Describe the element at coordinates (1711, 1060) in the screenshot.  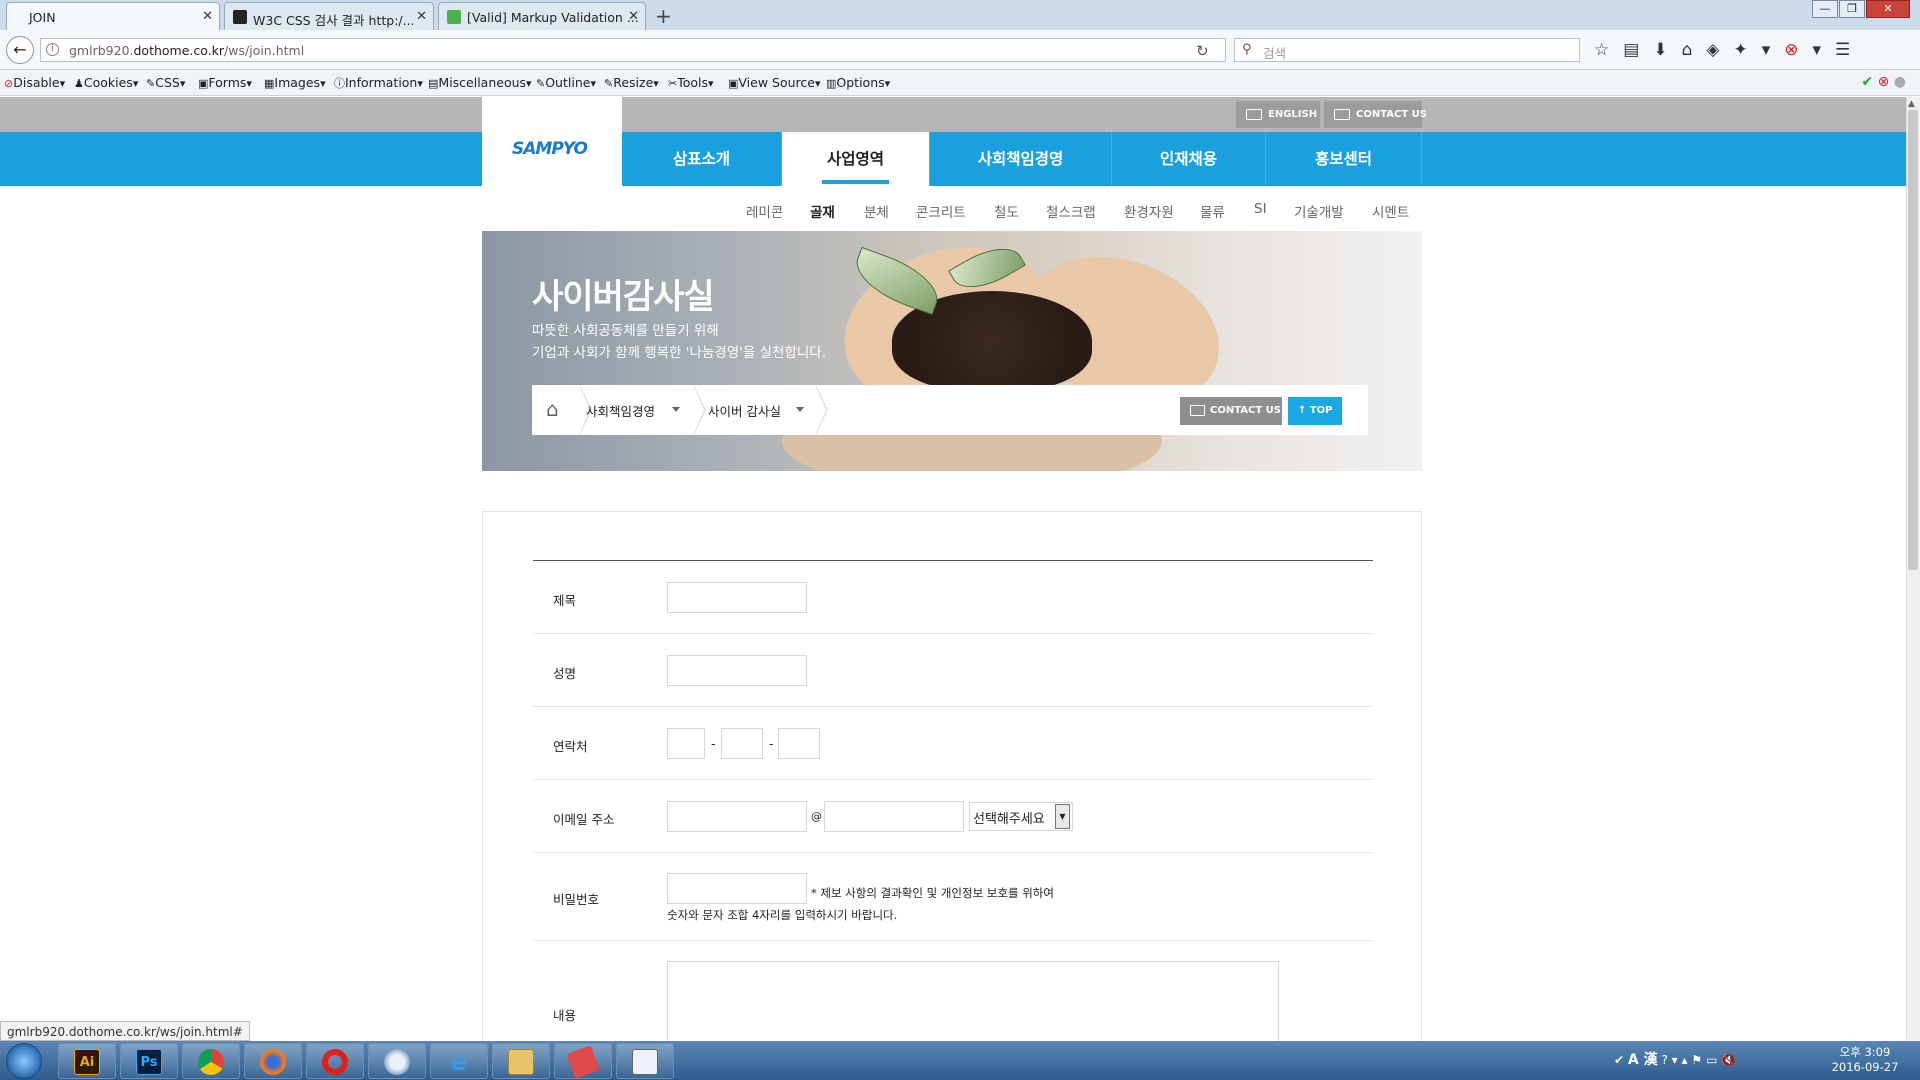
I see `network-icon: ▭` at that location.